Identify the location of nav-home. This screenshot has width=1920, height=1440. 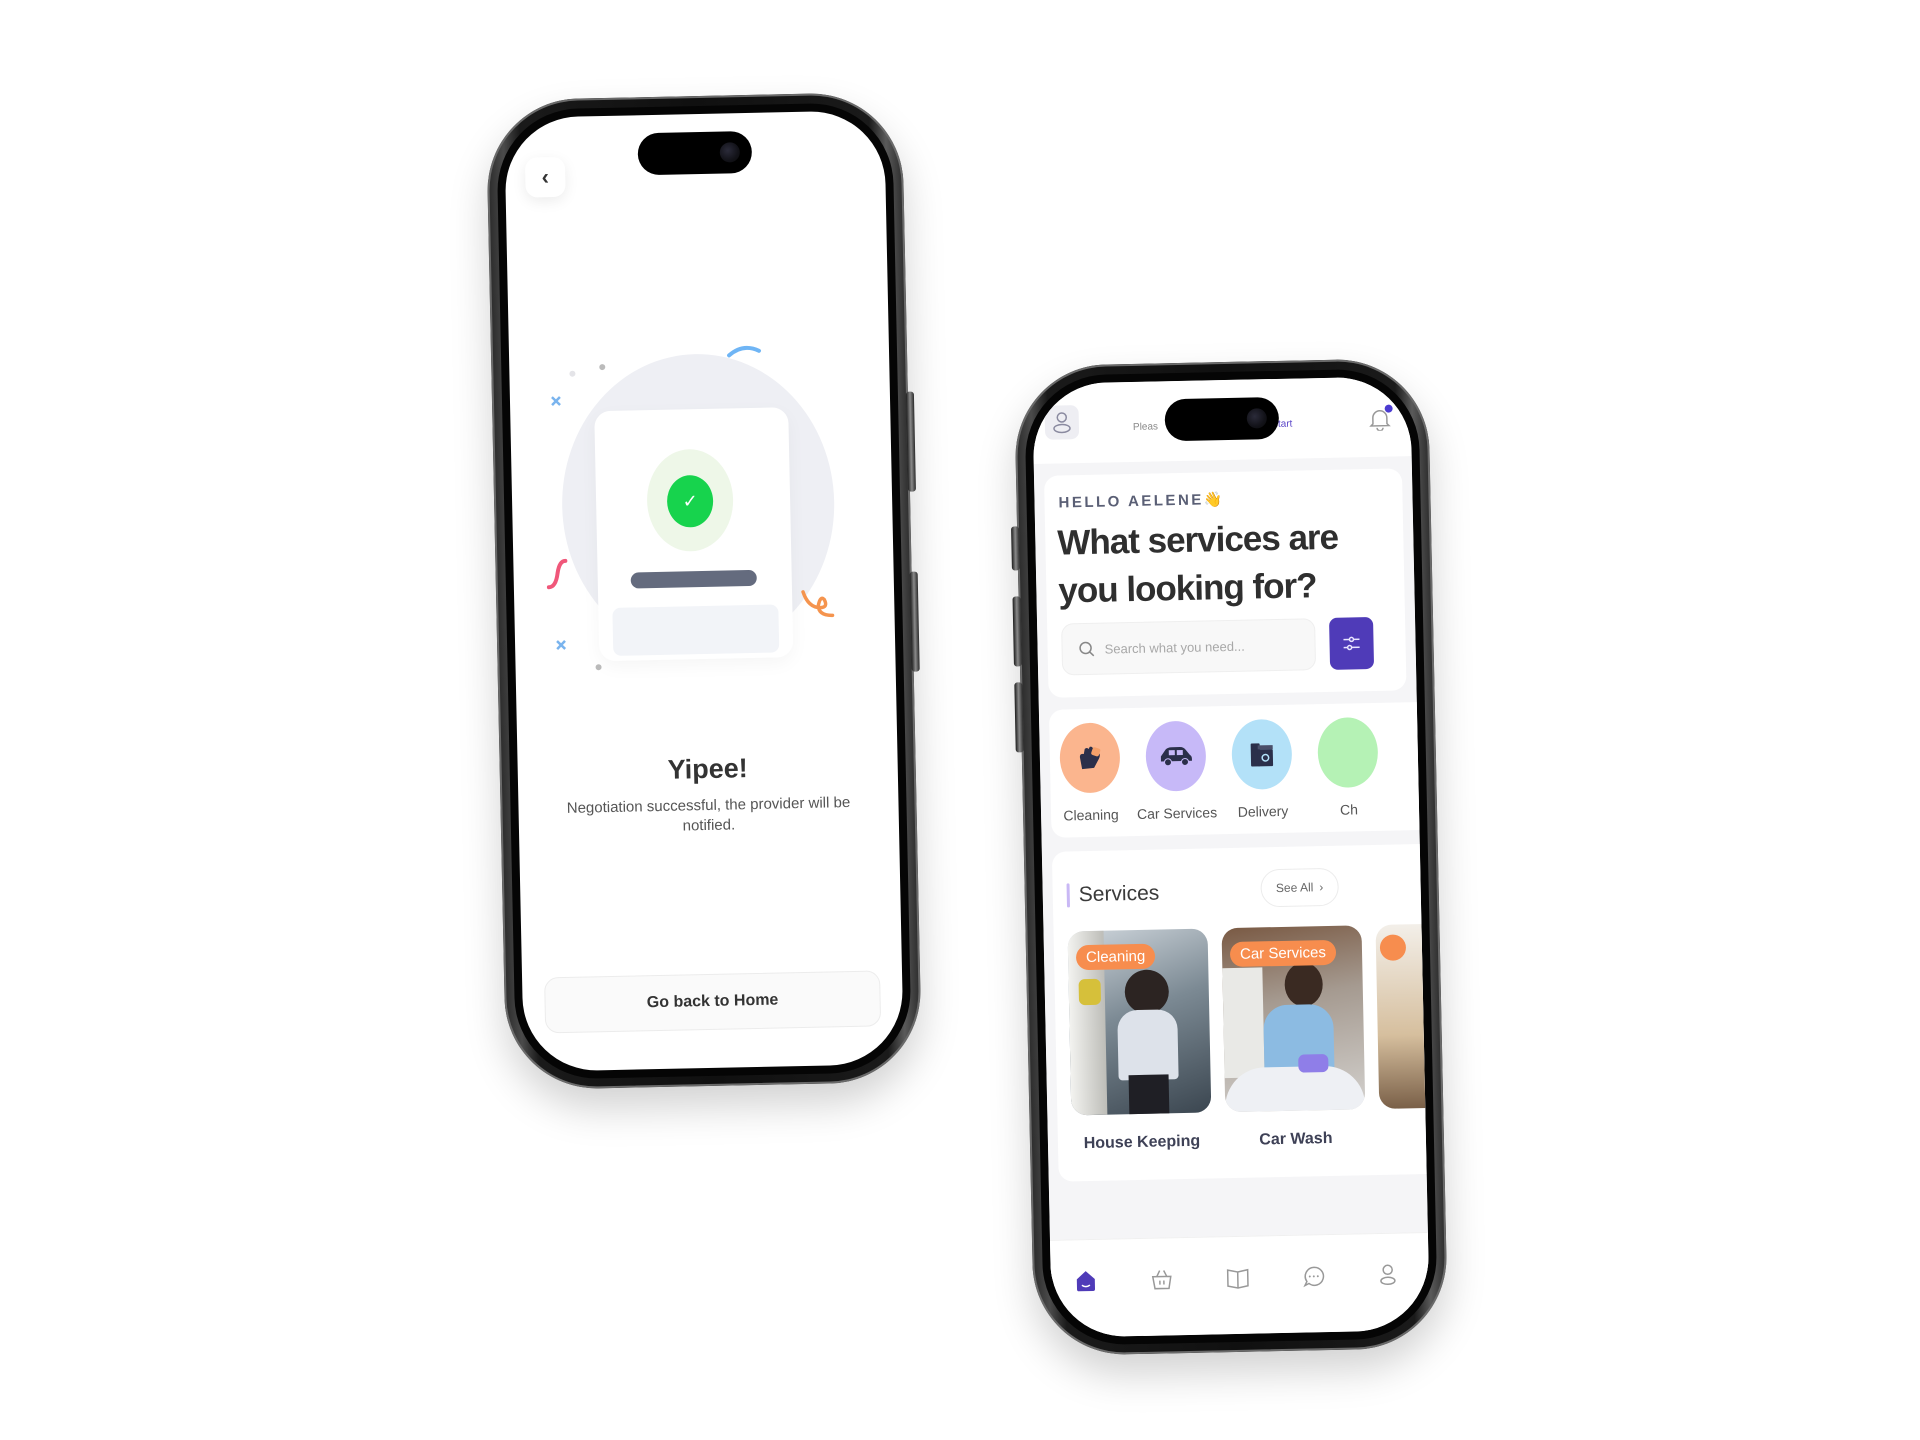
(1086, 1281).